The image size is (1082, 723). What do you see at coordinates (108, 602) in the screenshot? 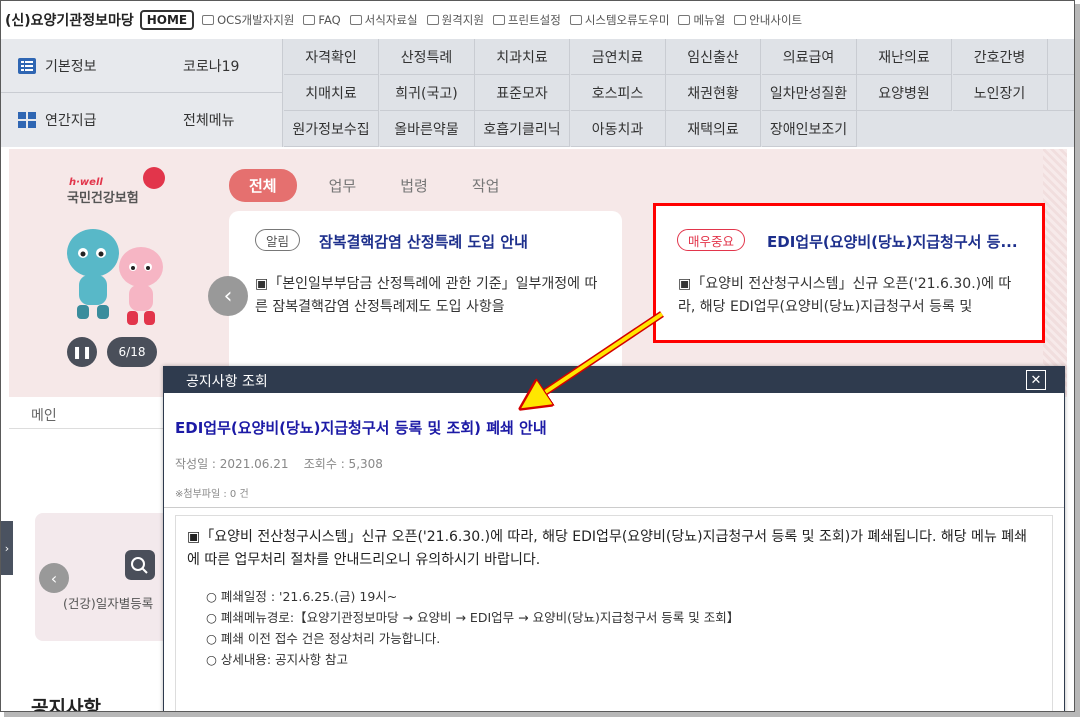
I see `quick-menu-item: (건강)일자별등록` at bounding box center [108, 602].